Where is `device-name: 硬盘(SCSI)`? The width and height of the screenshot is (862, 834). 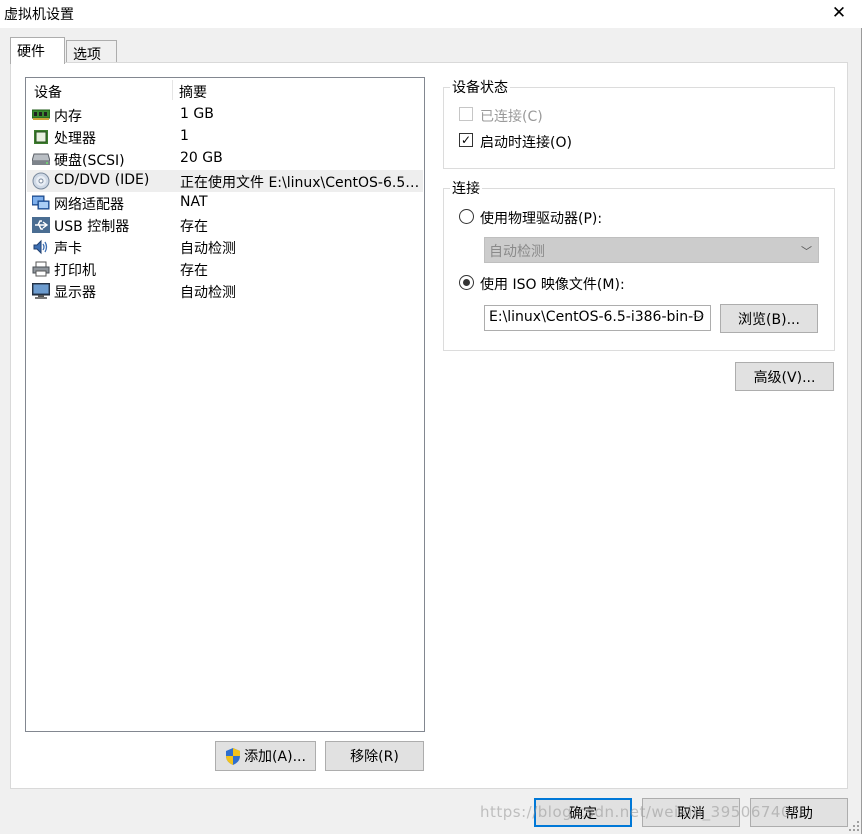 device-name: 硬盘(SCSI) is located at coordinates (89, 161).